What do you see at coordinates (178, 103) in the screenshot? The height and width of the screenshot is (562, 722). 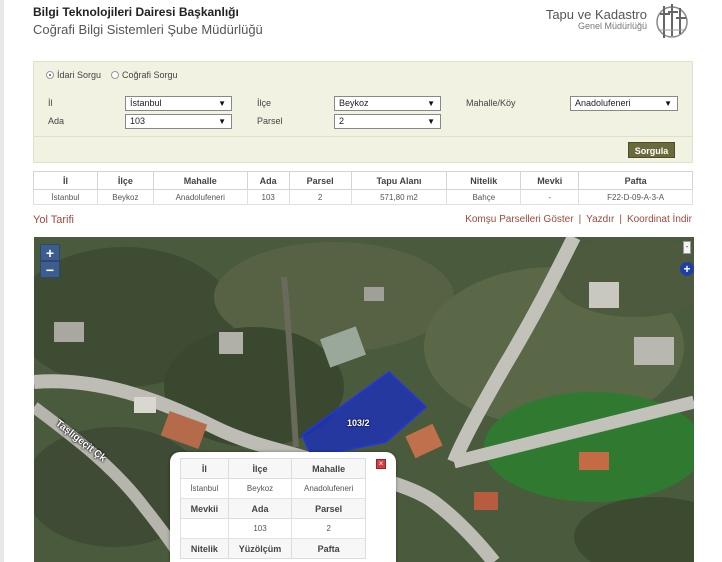 I see `il-select: İstanbul ▼` at bounding box center [178, 103].